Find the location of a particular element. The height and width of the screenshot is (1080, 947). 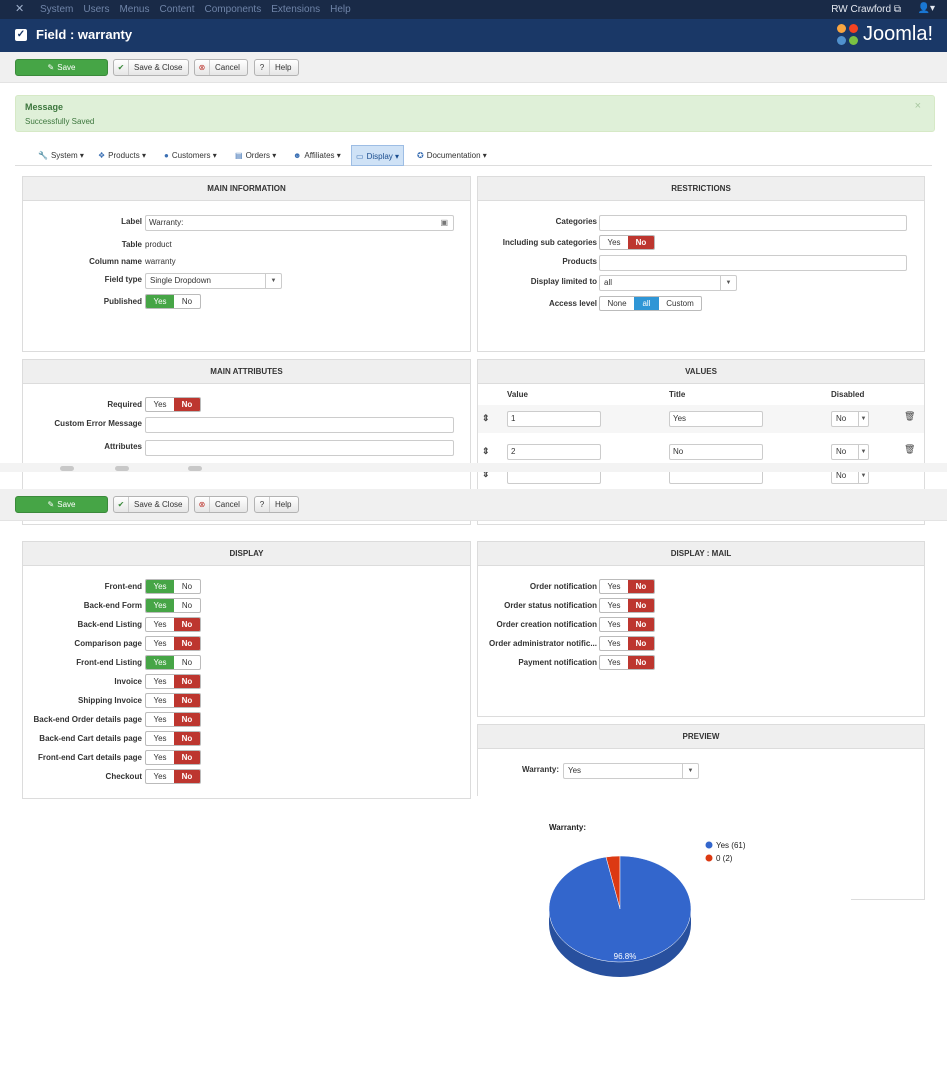

products-input is located at coordinates (753, 263).